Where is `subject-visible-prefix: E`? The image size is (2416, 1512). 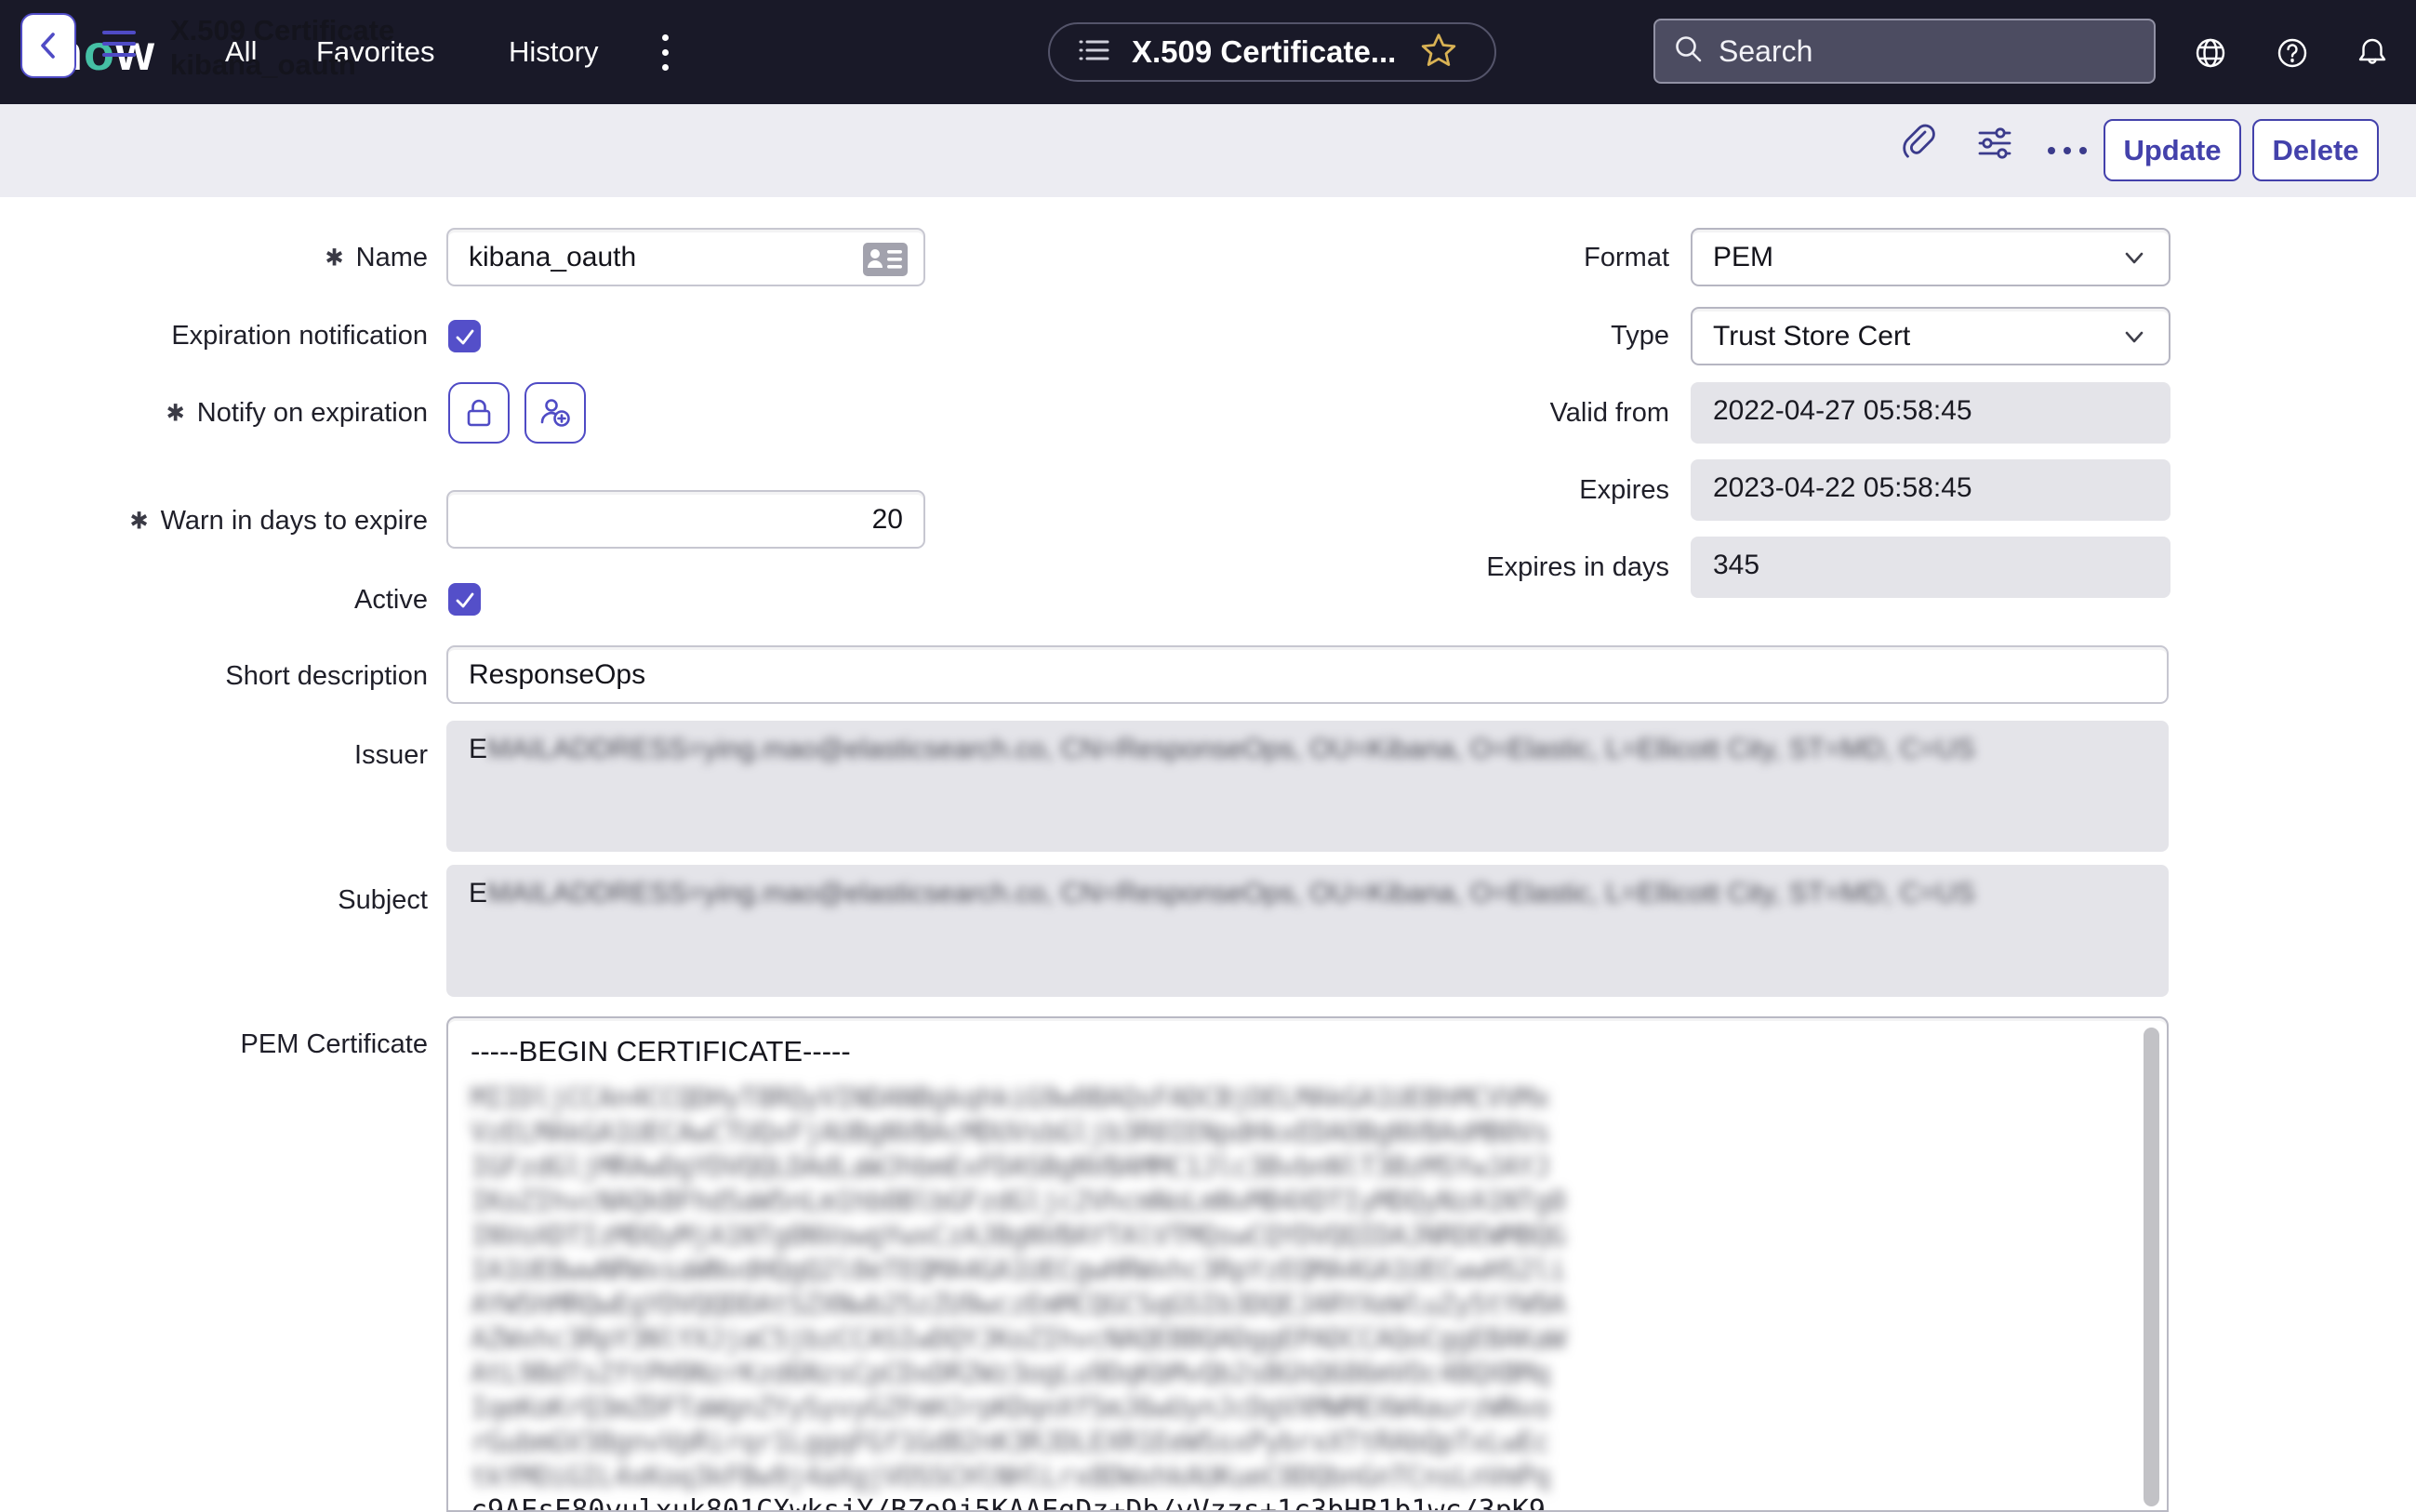
subject-visible-prefix: E is located at coordinates (479, 893).